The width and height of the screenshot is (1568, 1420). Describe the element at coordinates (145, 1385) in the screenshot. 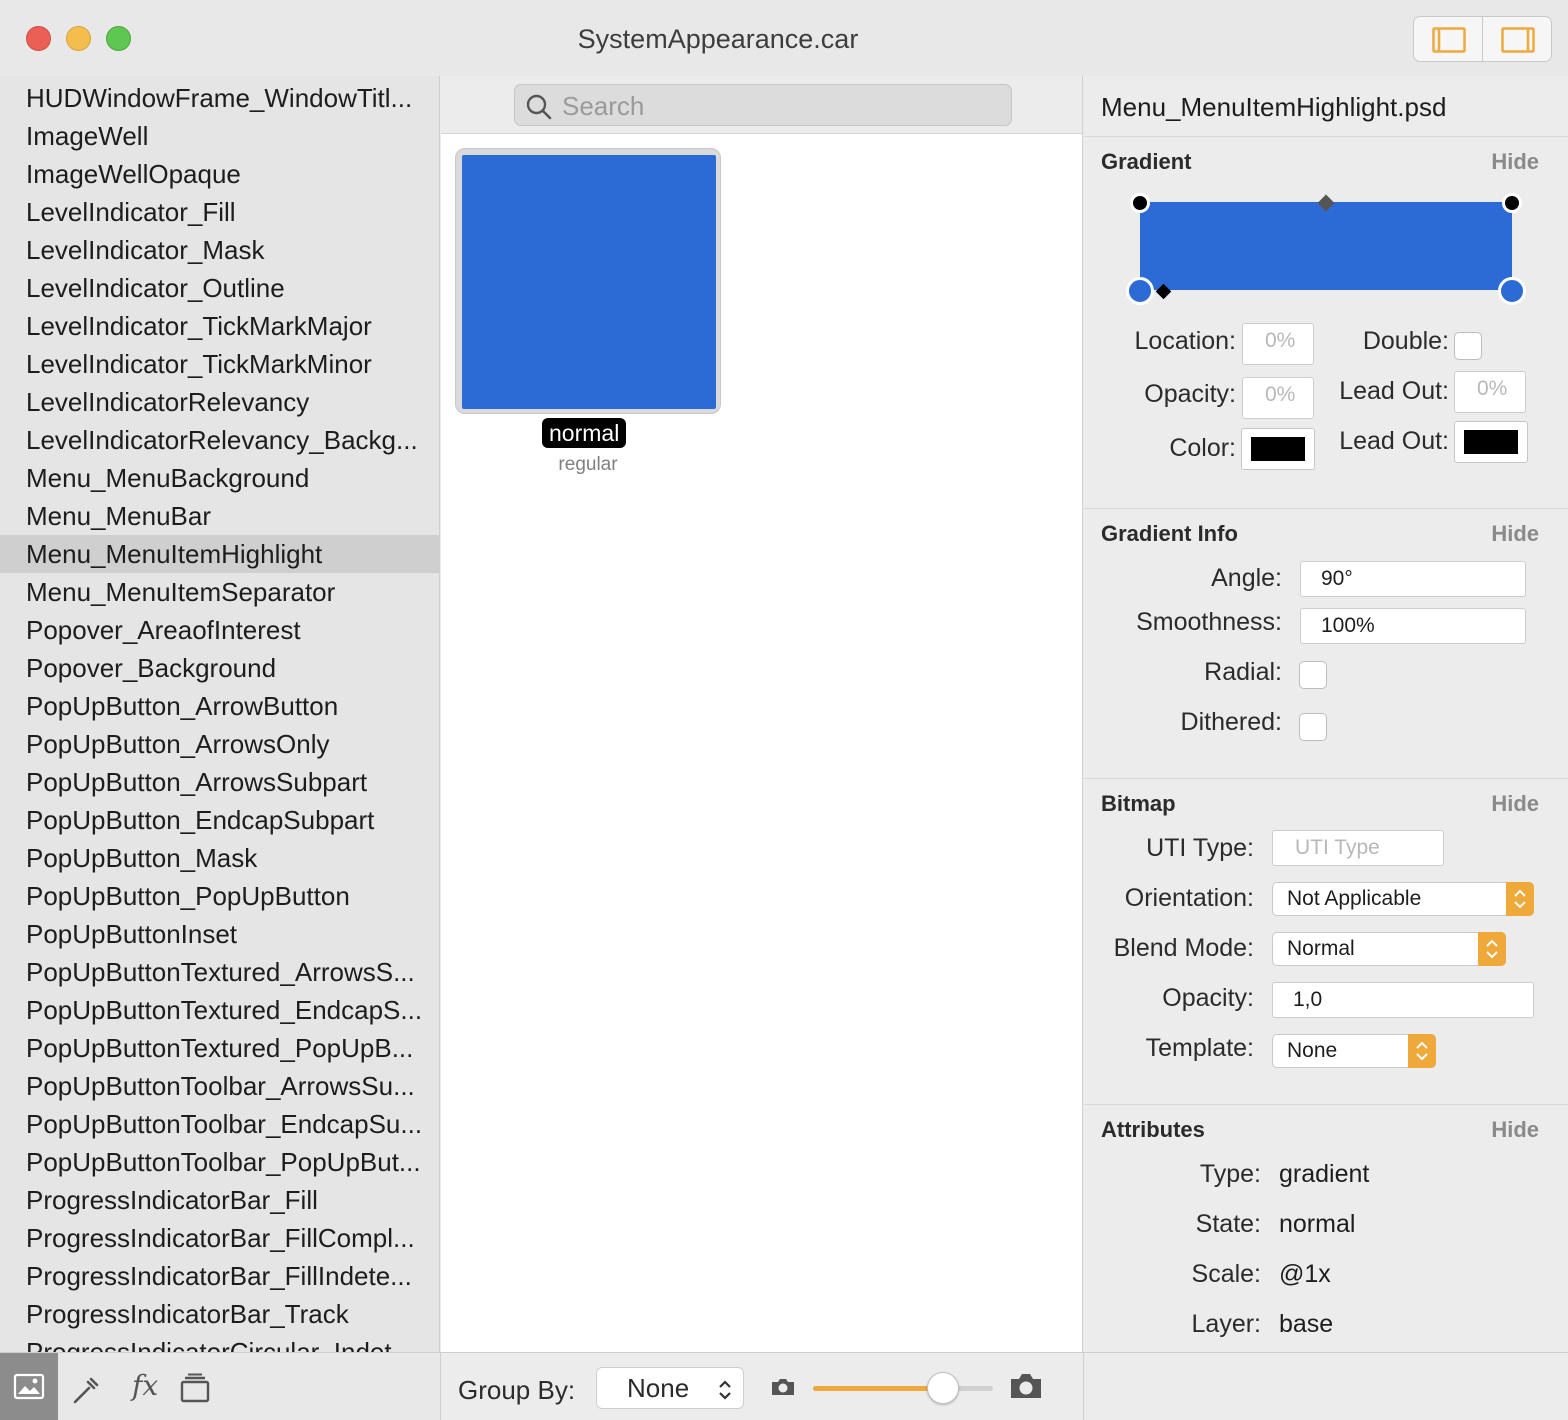

I see `fx-icon: fx` at that location.